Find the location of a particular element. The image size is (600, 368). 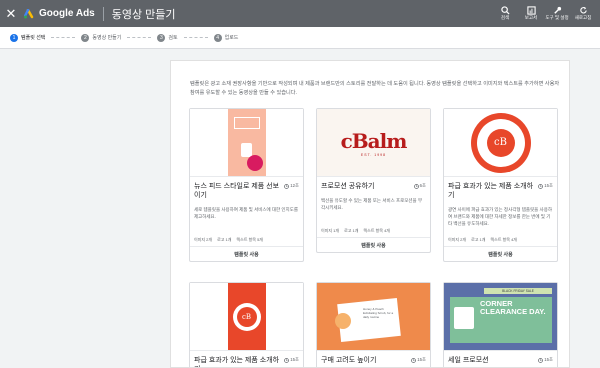

vertical-ripple-image: cB is located at coordinates (246, 316).